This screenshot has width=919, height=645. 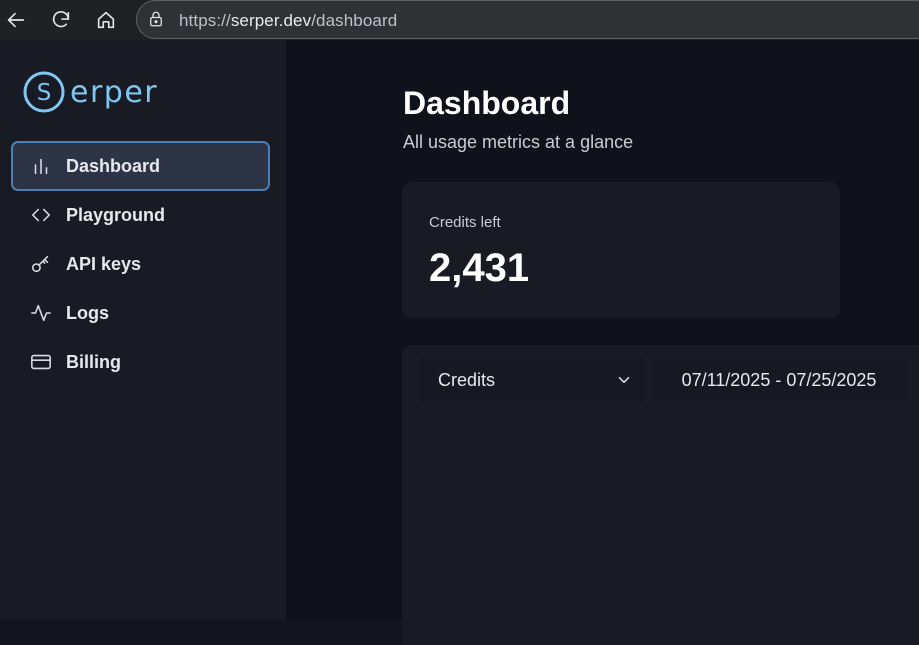 I want to click on credits-label: Credits left, so click(x=465, y=222).